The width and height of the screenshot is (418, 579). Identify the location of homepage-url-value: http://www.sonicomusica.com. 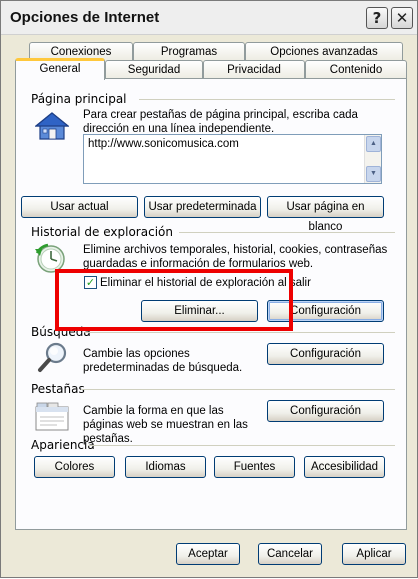
(163, 144).